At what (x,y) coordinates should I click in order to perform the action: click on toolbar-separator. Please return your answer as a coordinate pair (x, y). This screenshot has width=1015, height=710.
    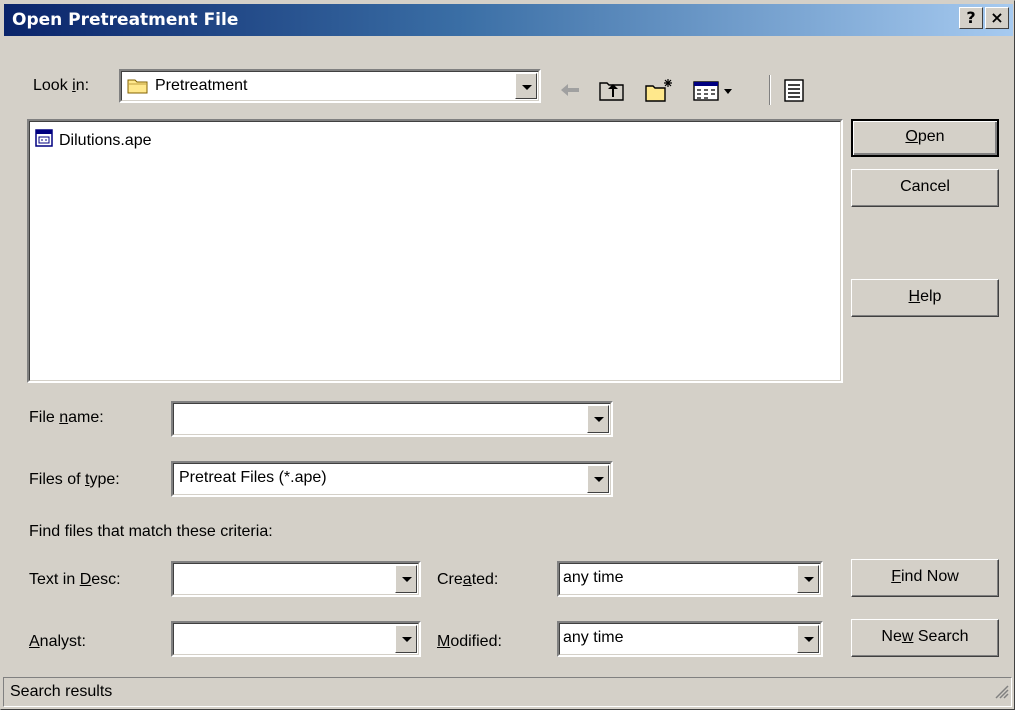
    Looking at the image, I should click on (770, 90).